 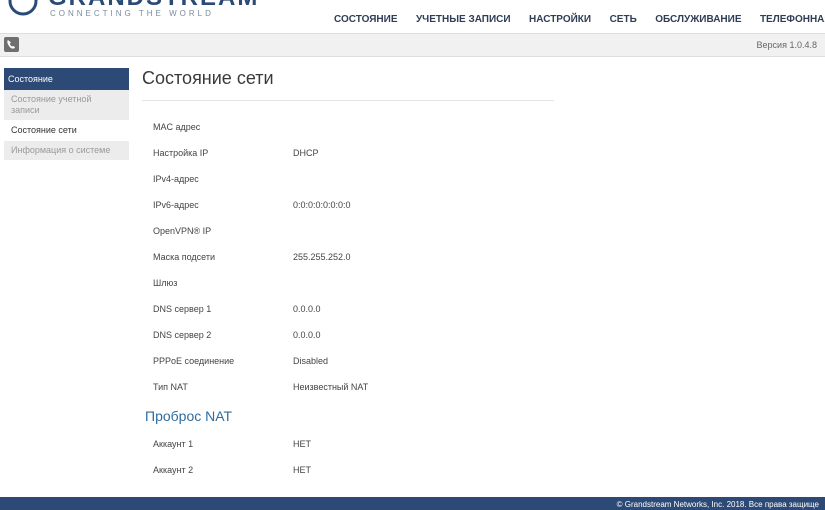 I want to click on nav-phonebook: ТЕЛЕФОННАЯ КНИ, so click(x=792, y=19).